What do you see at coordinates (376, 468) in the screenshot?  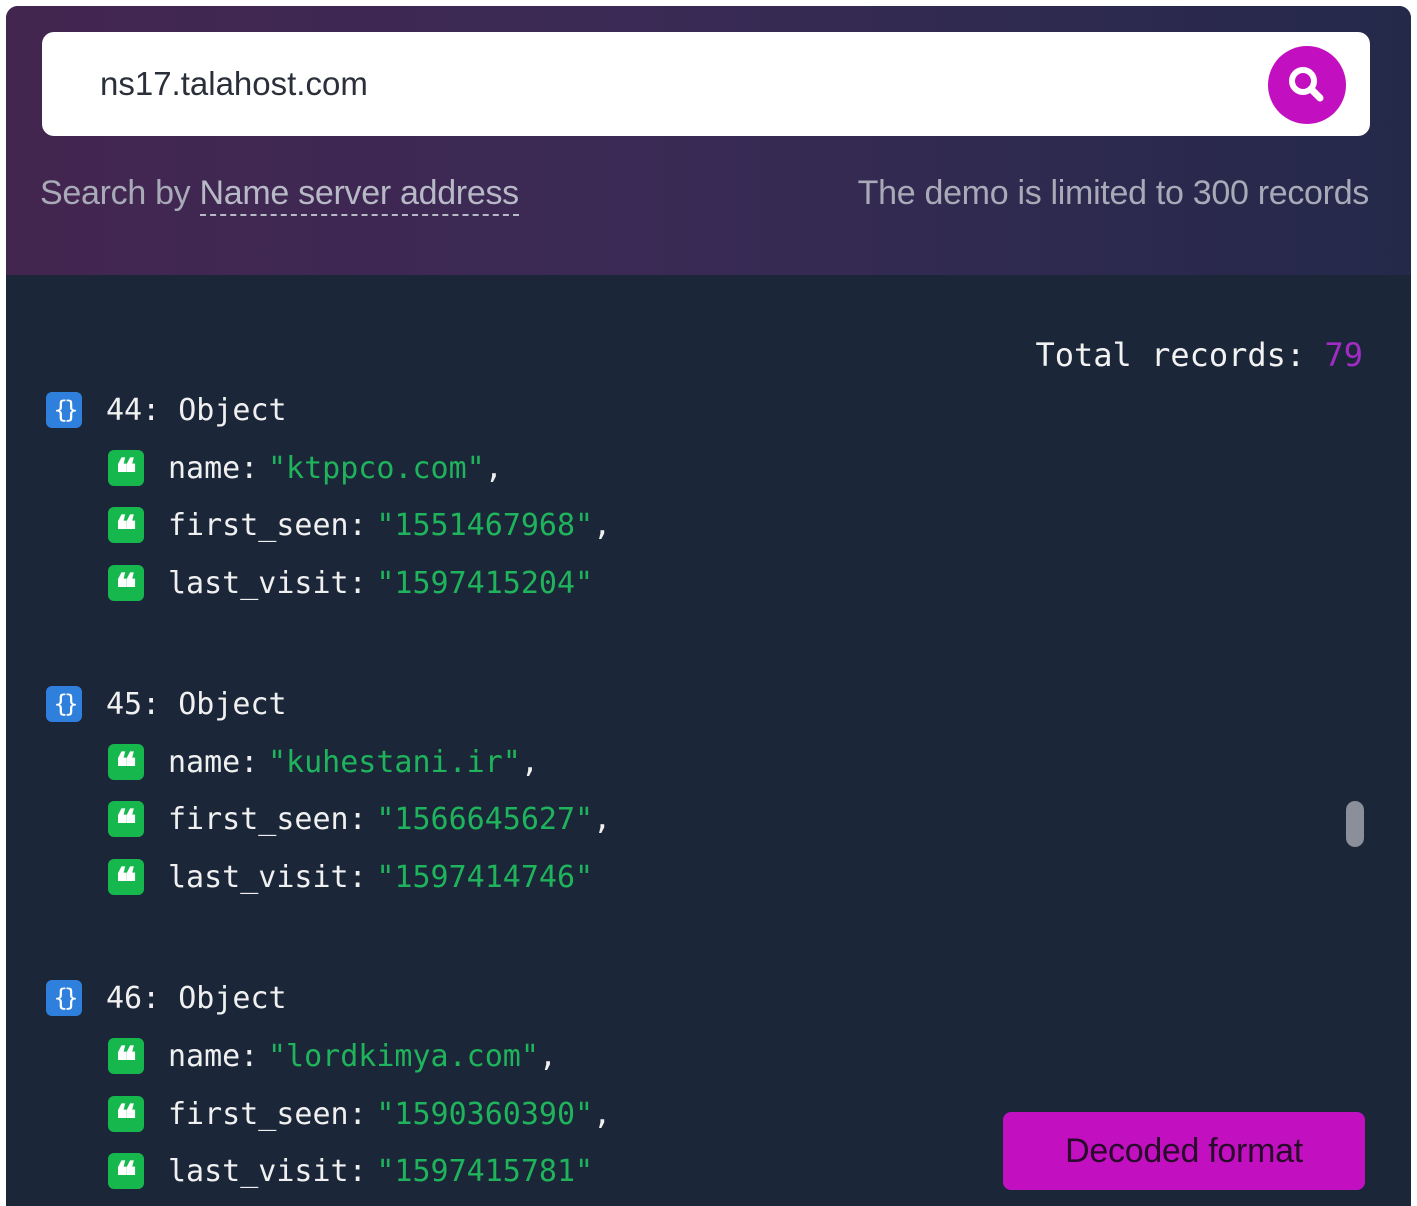 I see `field-value: "ktppco.com"` at bounding box center [376, 468].